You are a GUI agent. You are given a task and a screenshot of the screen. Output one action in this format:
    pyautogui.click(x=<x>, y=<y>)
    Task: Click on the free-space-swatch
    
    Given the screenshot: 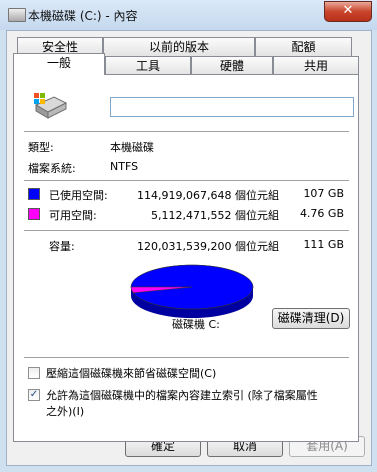 What is the action you would take?
    pyautogui.click(x=34, y=214)
    